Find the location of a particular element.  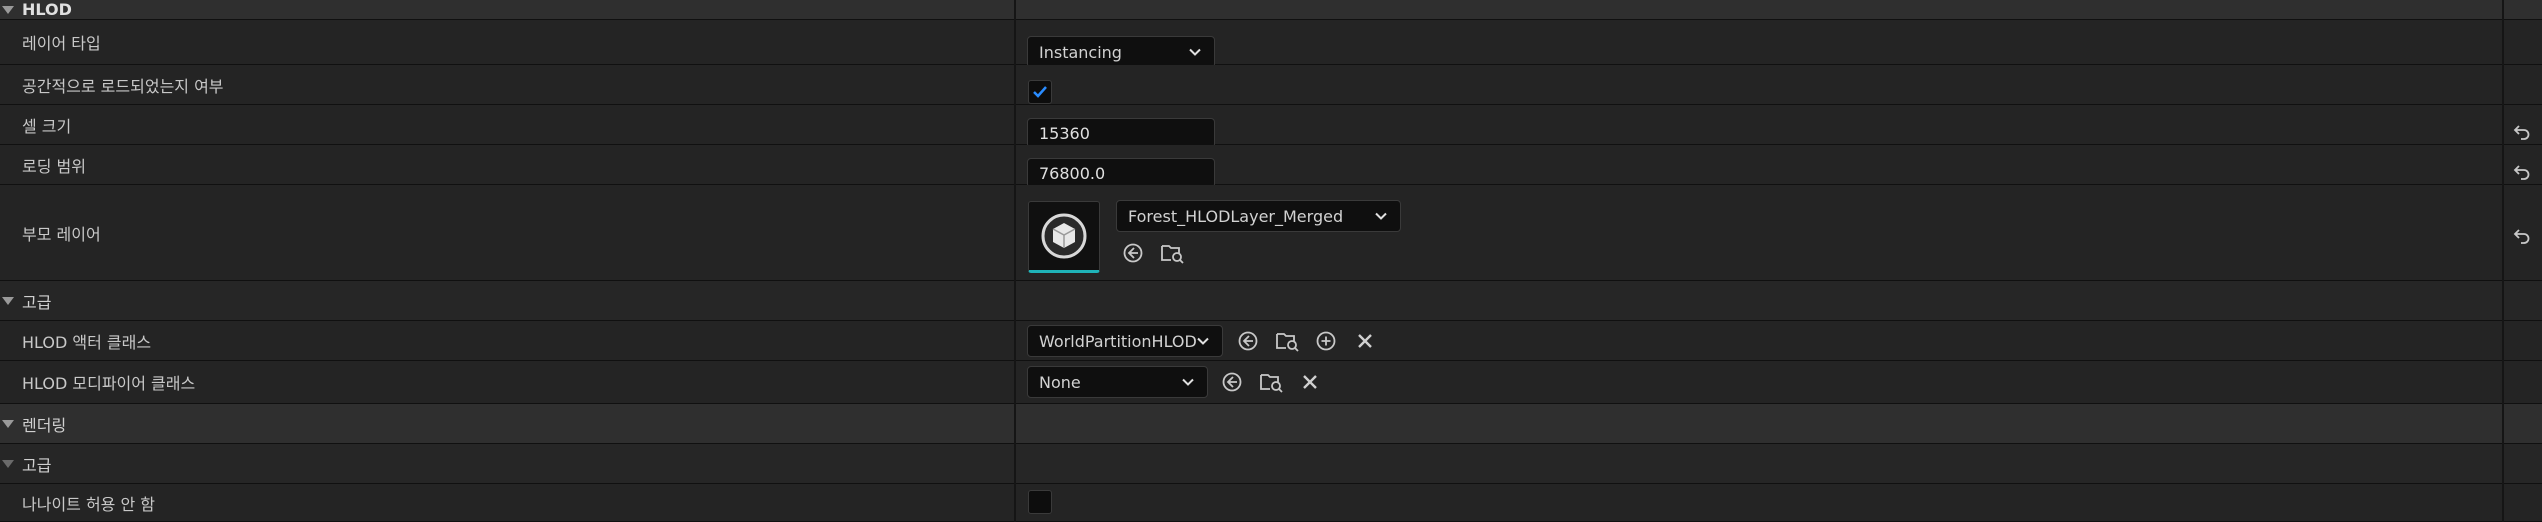

disallow-nanite-label: 나나이트 허용 안 함 is located at coordinates (89, 504).